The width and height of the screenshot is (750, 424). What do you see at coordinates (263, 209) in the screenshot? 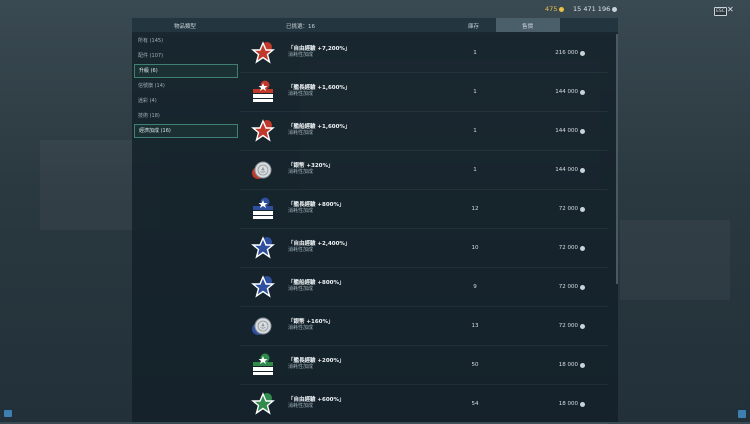
I see `chevron-blue-icon` at bounding box center [263, 209].